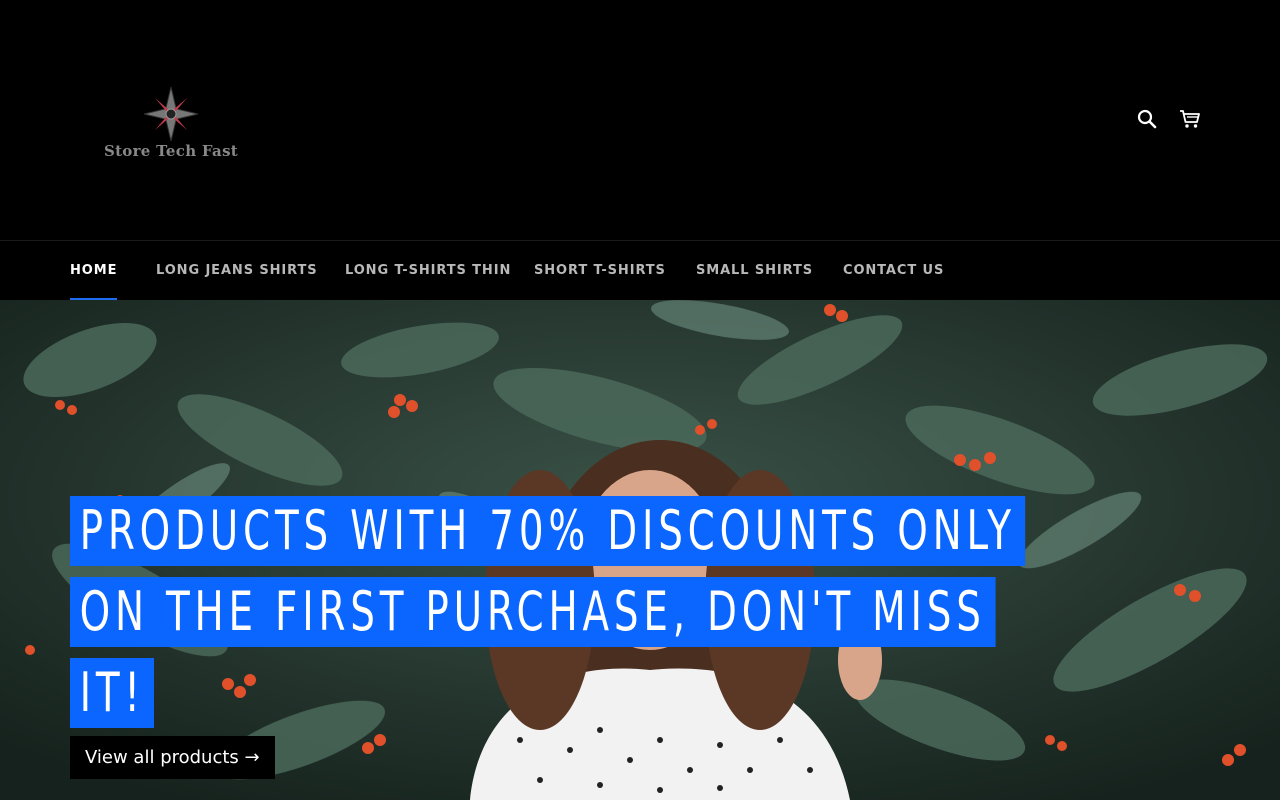 This screenshot has width=1280, height=800. Describe the element at coordinates (94, 271) in the screenshot. I see `nav-item-home: HOME` at that location.